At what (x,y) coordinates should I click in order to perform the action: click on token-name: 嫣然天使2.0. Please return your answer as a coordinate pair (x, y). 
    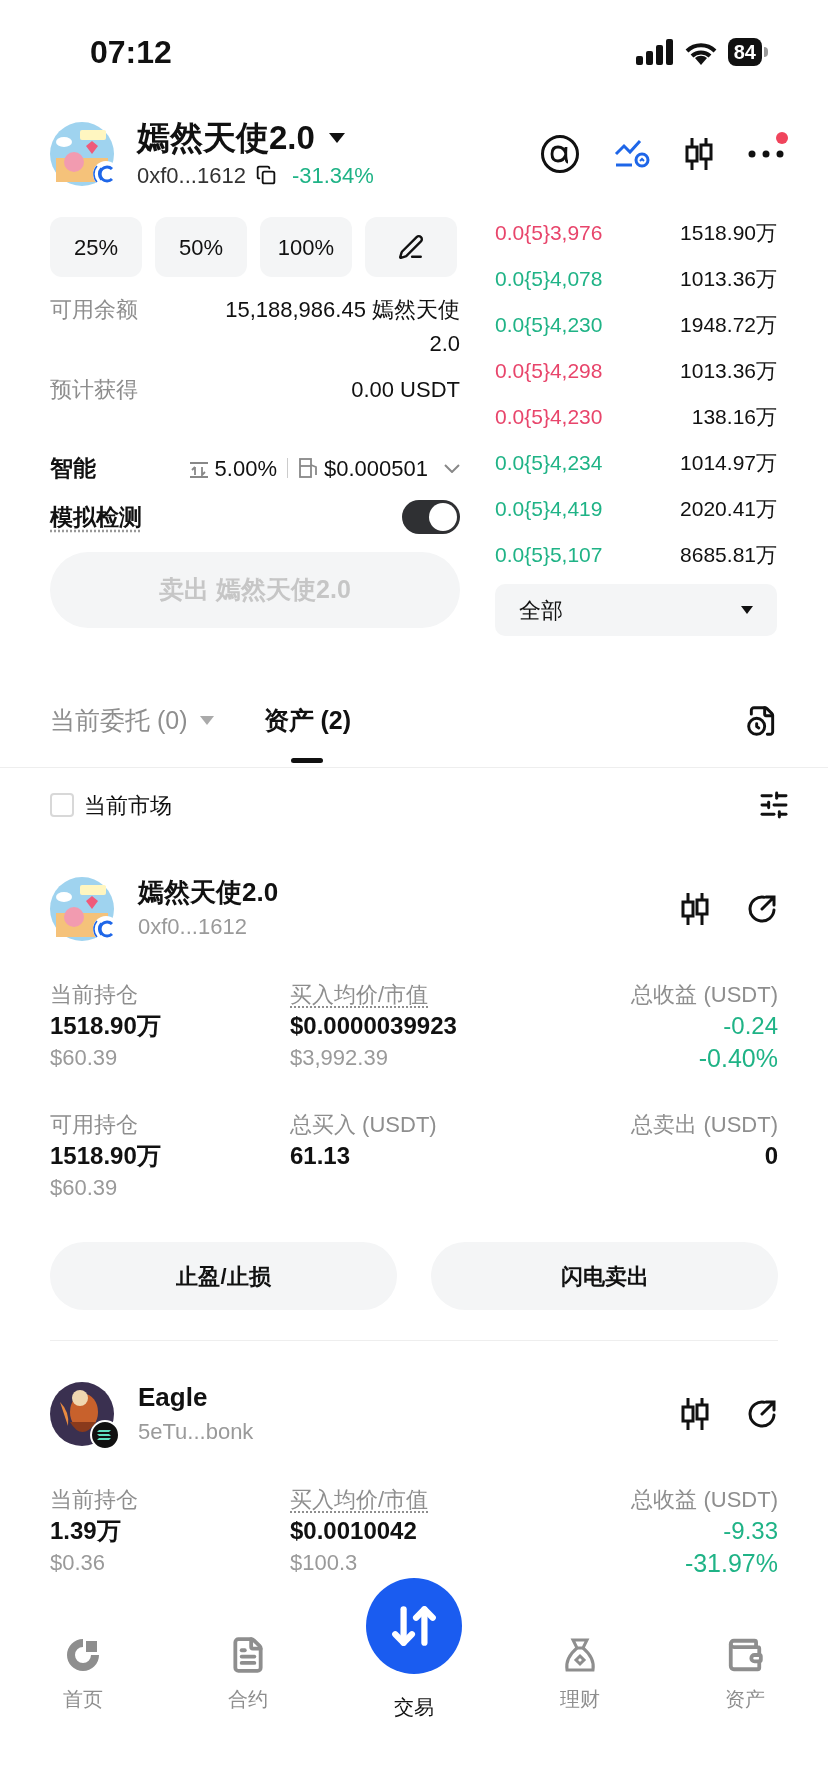
    Looking at the image, I should click on (226, 137).